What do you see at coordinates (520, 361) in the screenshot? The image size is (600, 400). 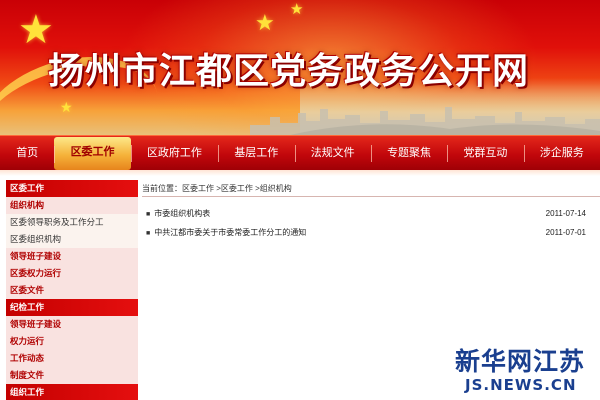 I see `watermark-logo: 新华网江苏` at bounding box center [520, 361].